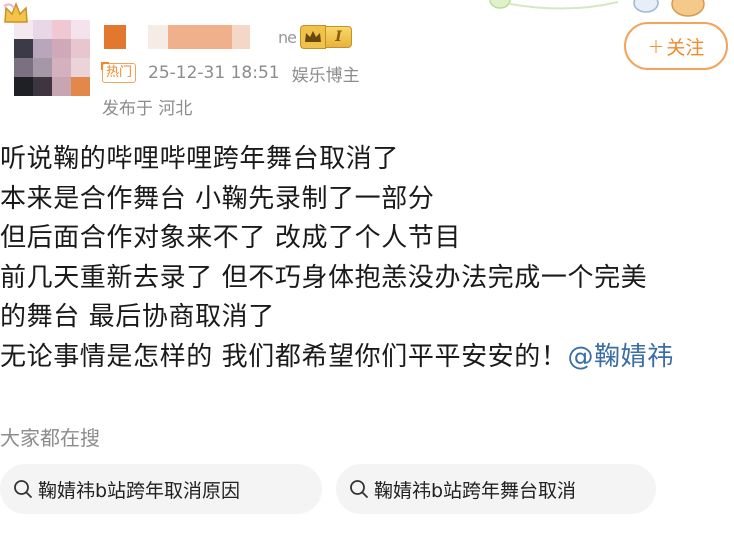 The width and height of the screenshot is (734, 538). I want to click on post-line: 听说鞠的哔哩哔哩跨年舞台取消了, so click(200, 159).